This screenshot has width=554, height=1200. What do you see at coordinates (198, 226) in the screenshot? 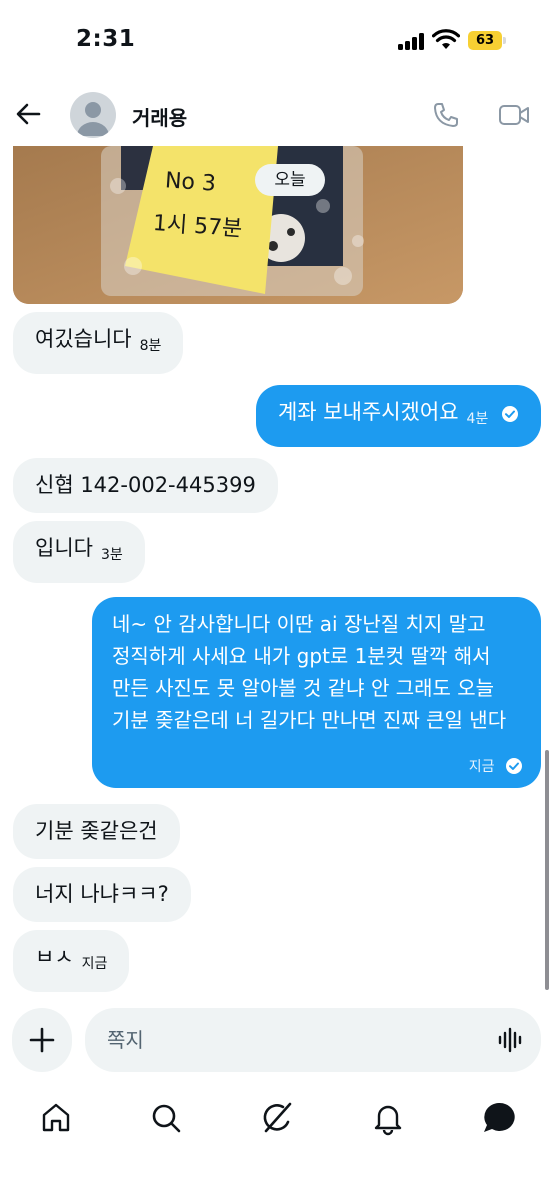
I see `note-line-2: 1시 57분` at bounding box center [198, 226].